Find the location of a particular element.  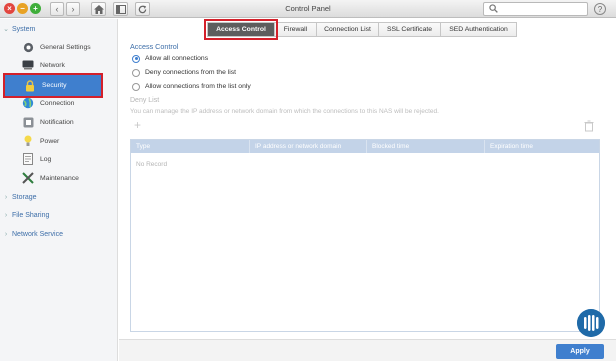

allow-list-only-option: Allow connections from the list only is located at coordinates (191, 86).